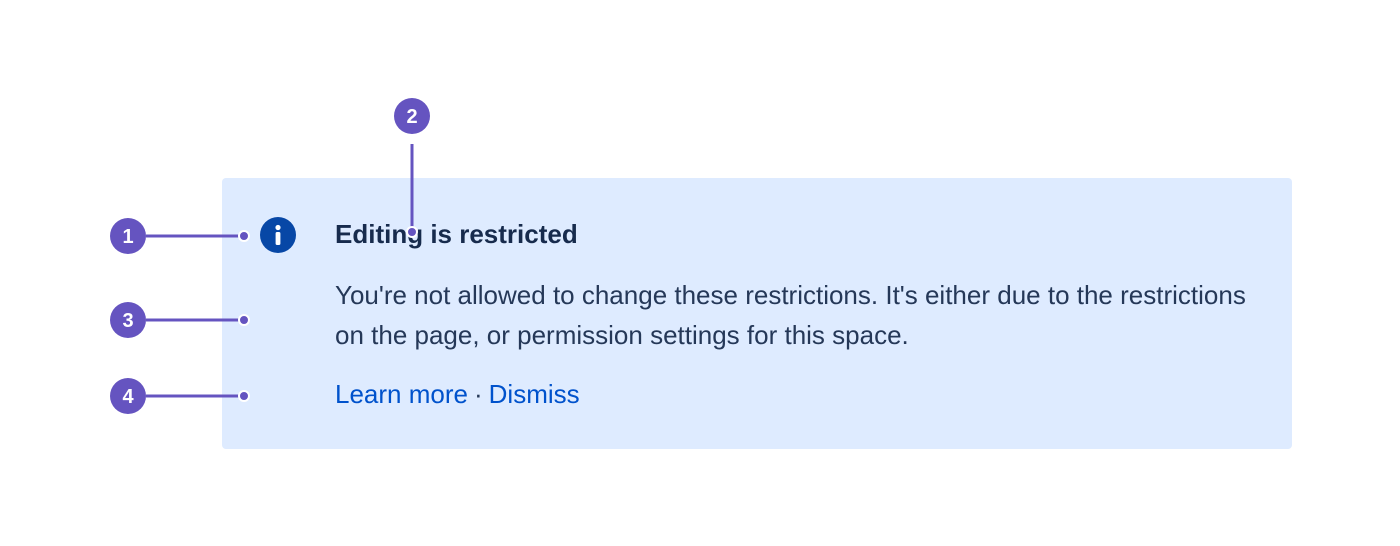  What do you see at coordinates (278, 235) in the screenshot?
I see `info-icon` at bounding box center [278, 235].